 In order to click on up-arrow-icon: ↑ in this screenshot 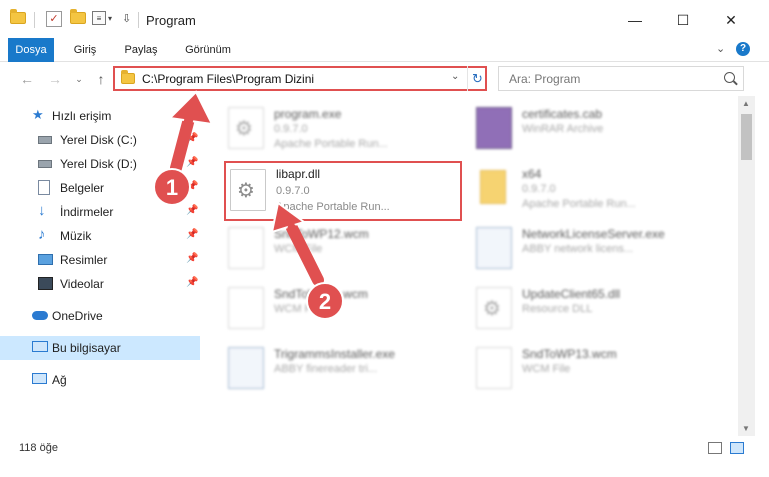, I will do `click(101, 79)`.